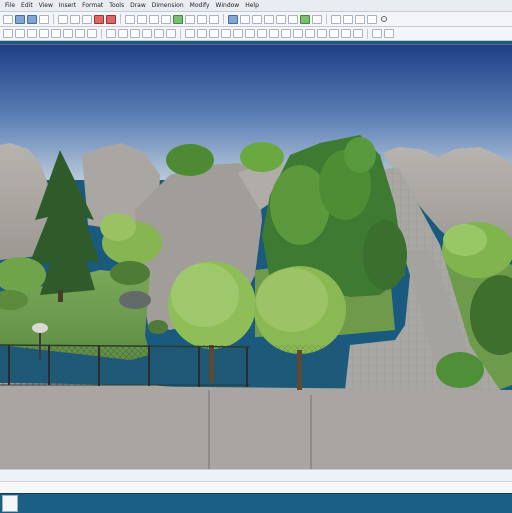 This screenshot has height=513, width=512. Describe the element at coordinates (190, 19) in the screenshot. I see `properties-icon` at that location.